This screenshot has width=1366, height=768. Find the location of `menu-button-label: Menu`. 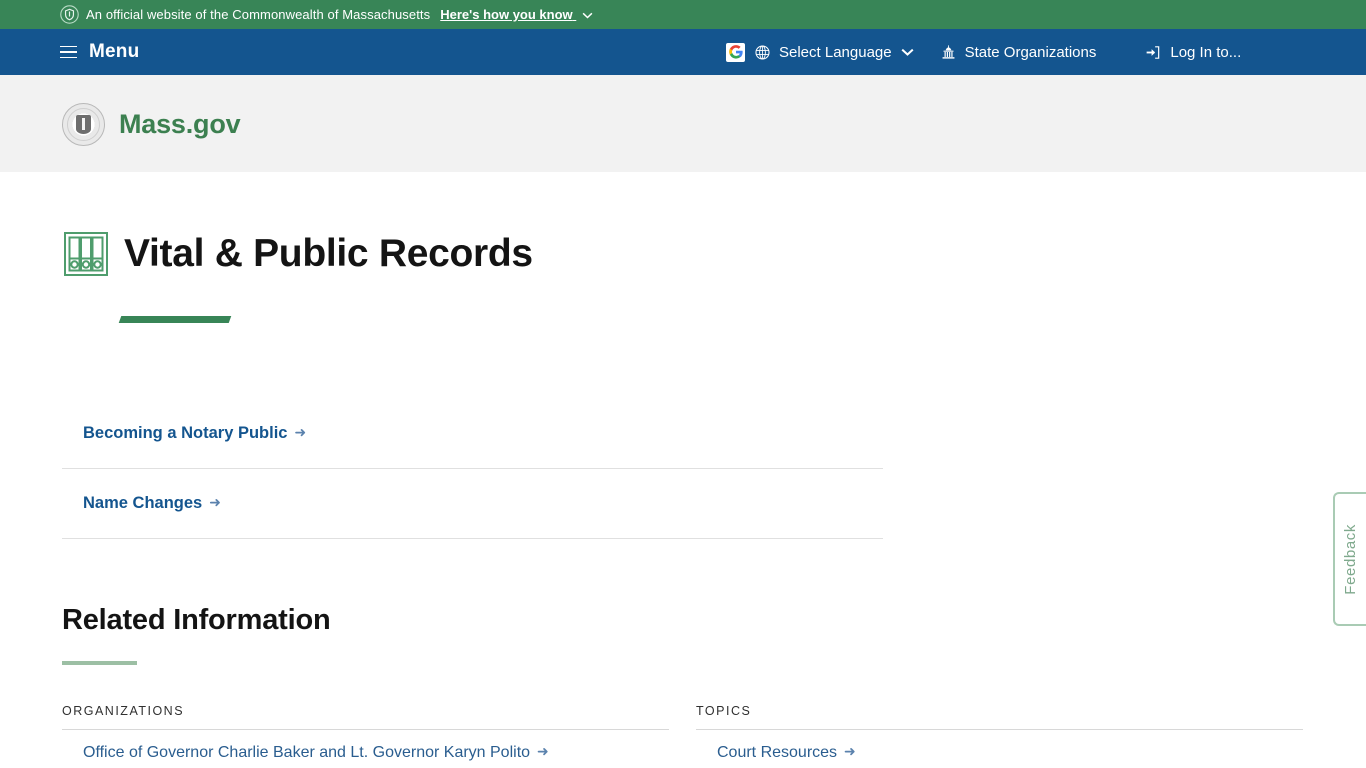

menu-button-label: Menu is located at coordinates (114, 51).